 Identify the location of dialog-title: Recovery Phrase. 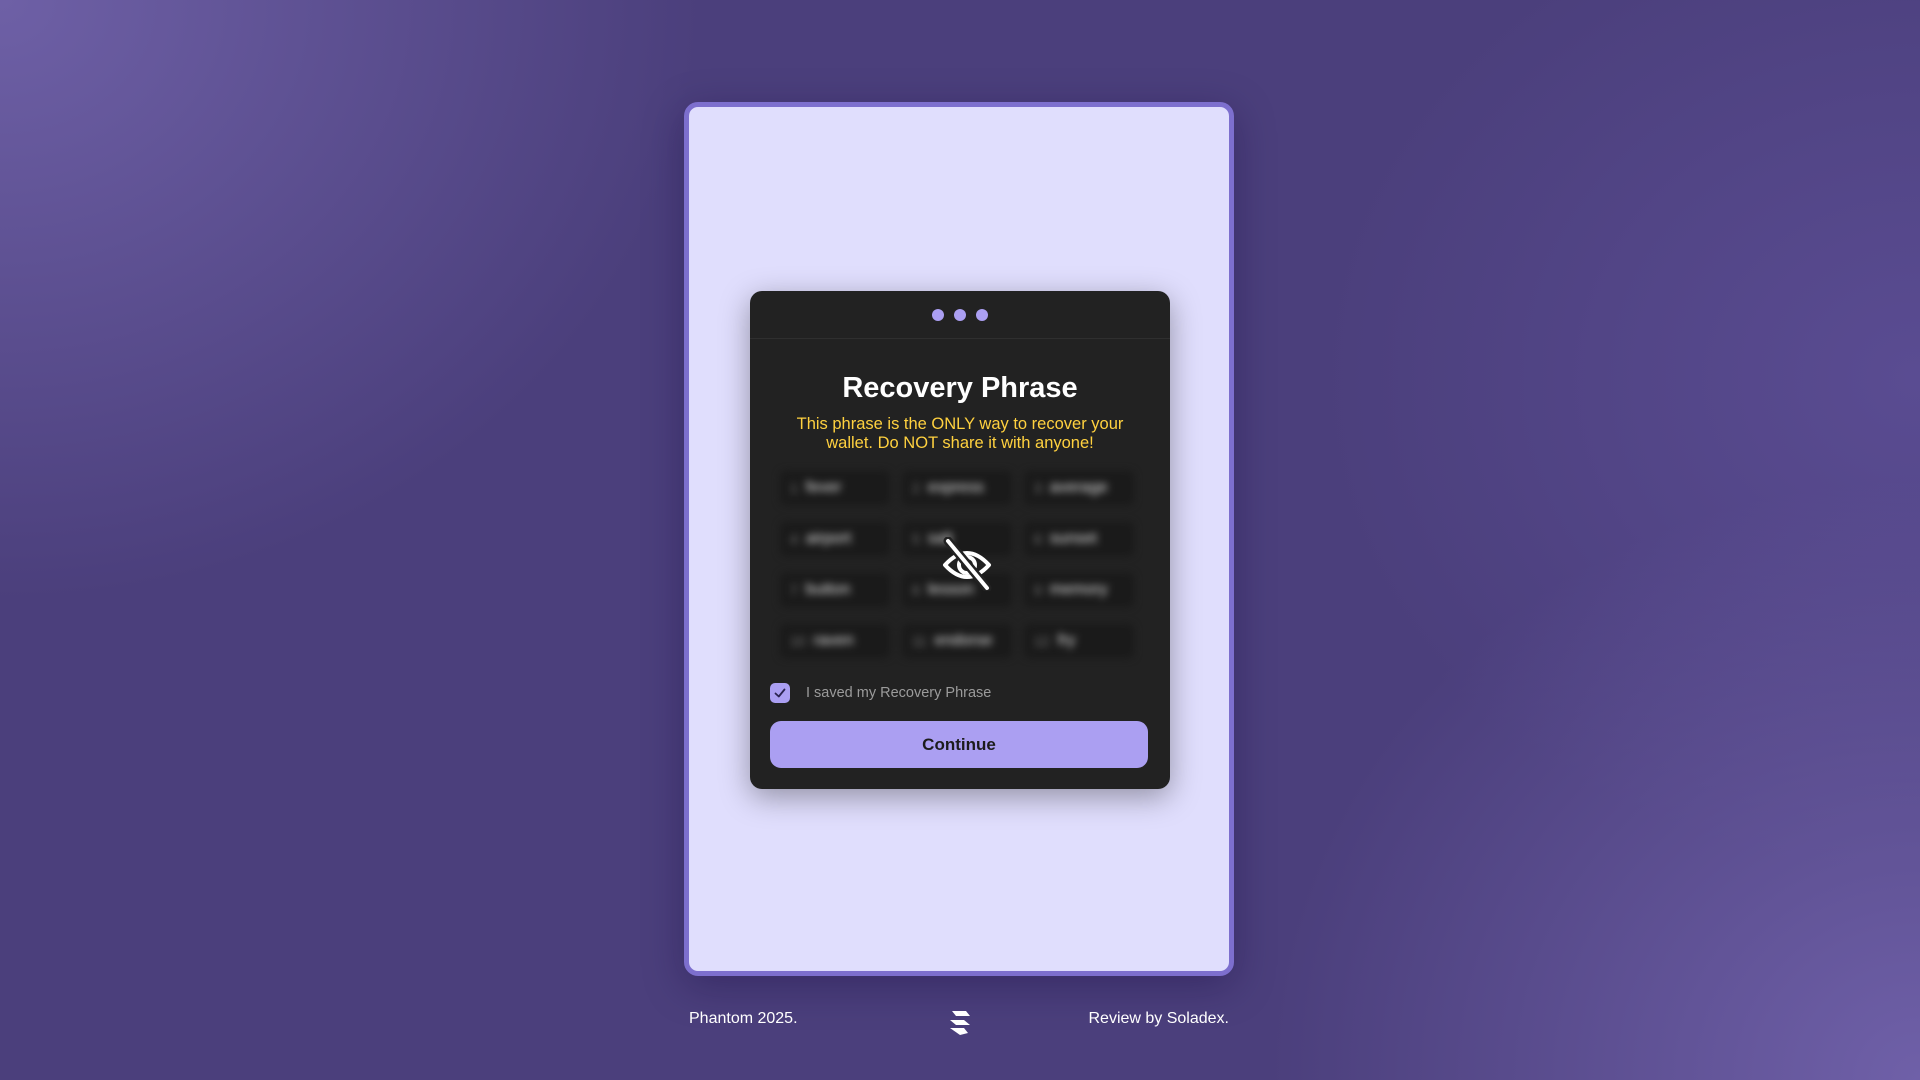
(960, 388).